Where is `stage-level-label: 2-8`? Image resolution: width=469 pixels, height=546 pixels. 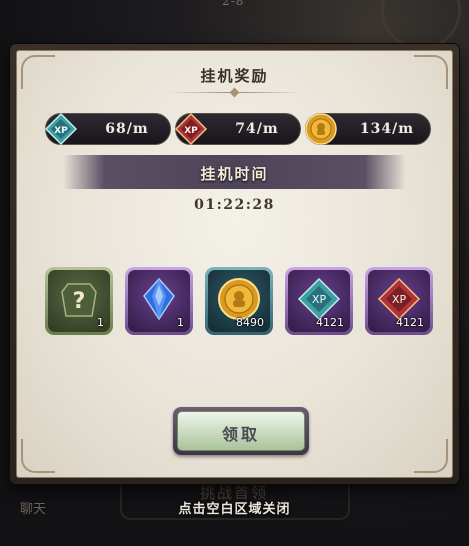
stage-level-label: 2-8 is located at coordinates (233, 4).